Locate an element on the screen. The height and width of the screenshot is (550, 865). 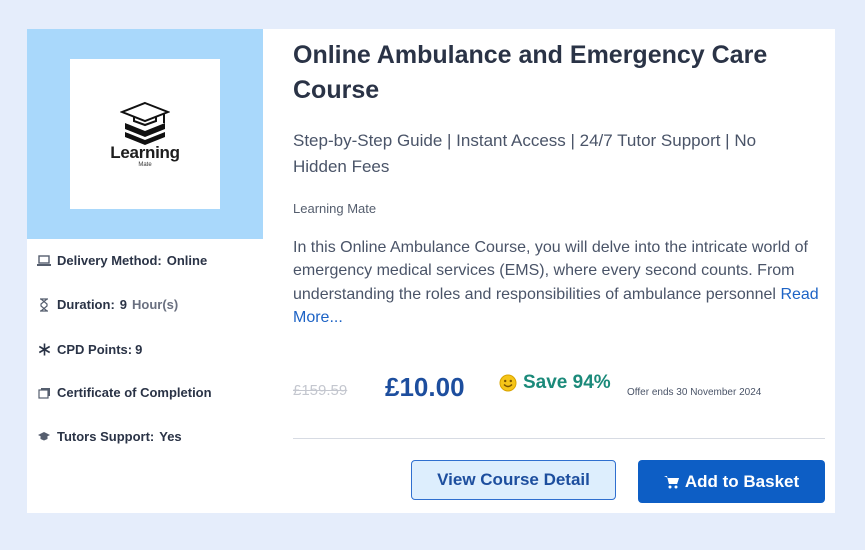
graduation-cap-logo-icon is located at coordinates (145, 123).